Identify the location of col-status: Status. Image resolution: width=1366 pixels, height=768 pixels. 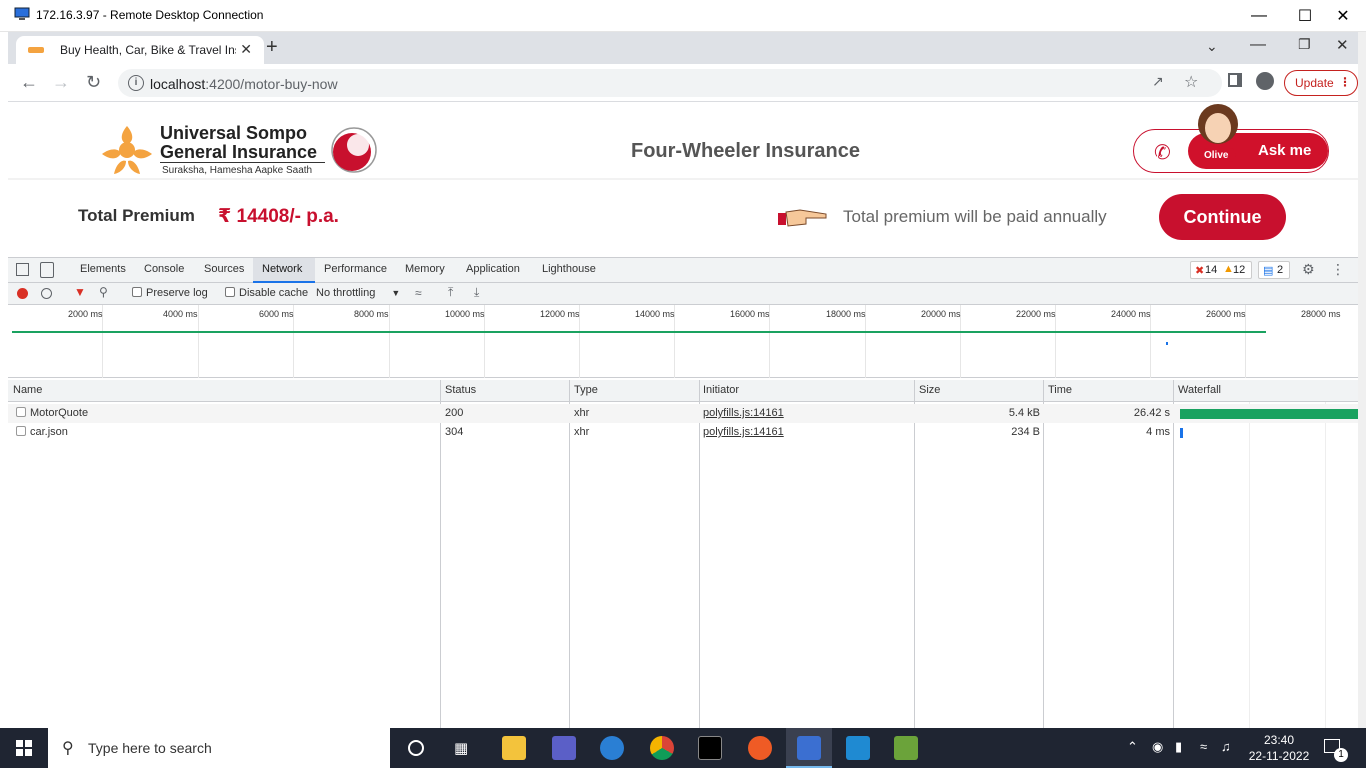
(460, 390).